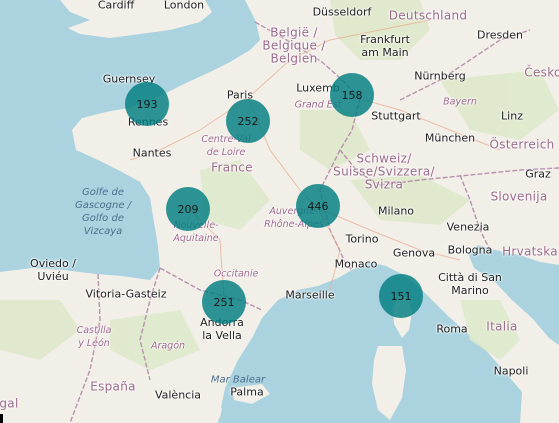 Image resolution: width=559 pixels, height=423 pixels. Describe the element at coordinates (293, 46) in the screenshot. I see `label-belgique: België / Belgique / Belgien` at that location.